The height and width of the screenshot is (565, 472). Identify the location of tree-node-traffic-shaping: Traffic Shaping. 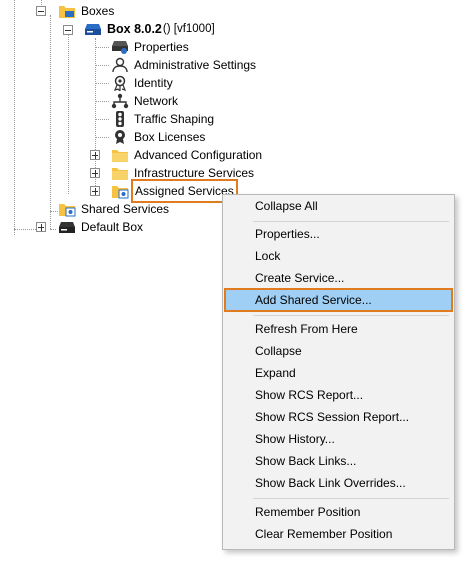
(162, 119).